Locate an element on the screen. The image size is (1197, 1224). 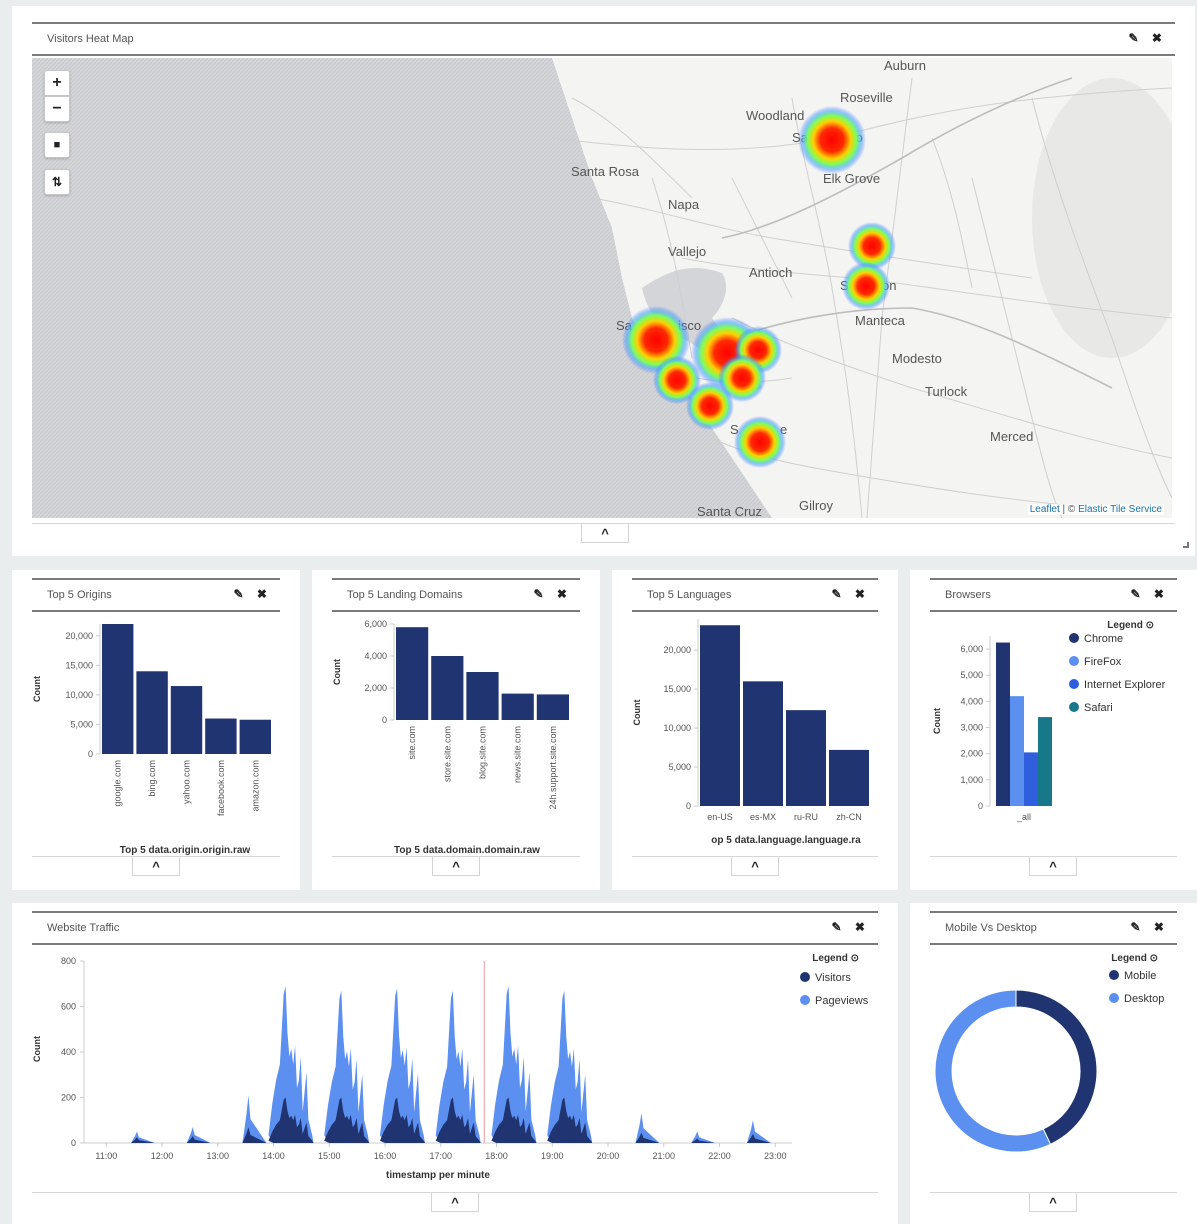
legend-item: Chrome is located at coordinates (1103, 639).